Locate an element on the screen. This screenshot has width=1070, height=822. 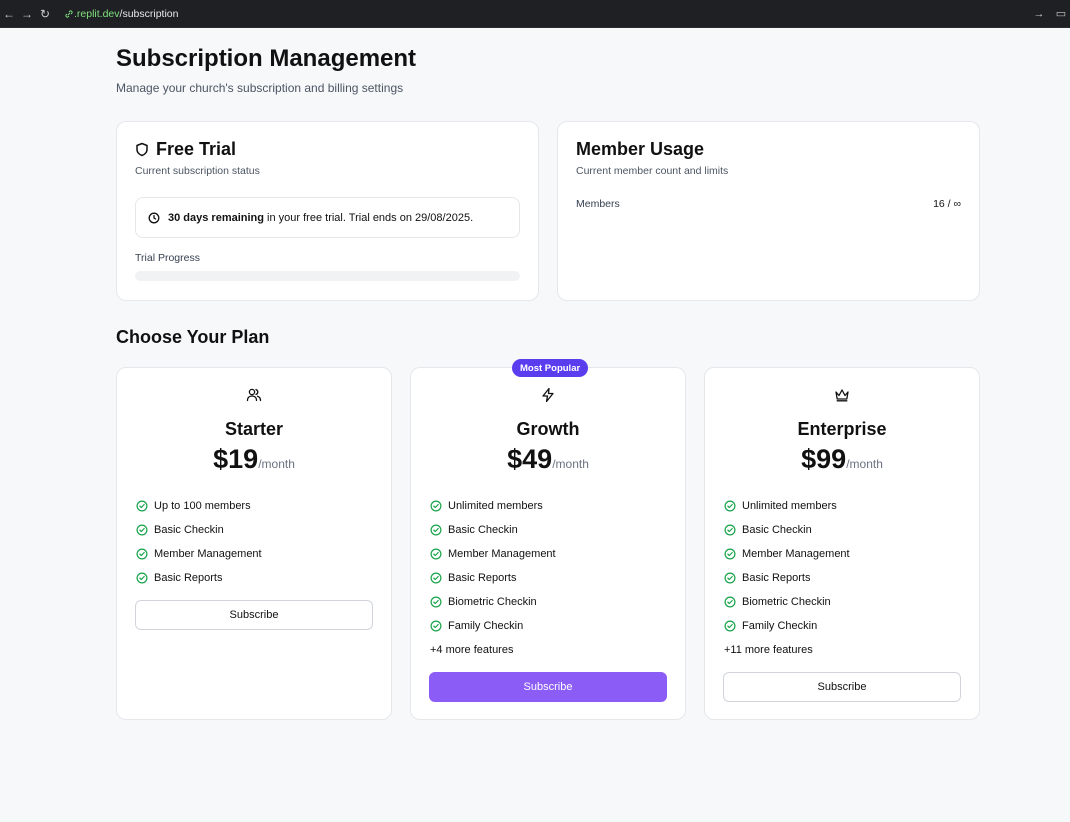
trial-days-remaining: 30 days remaining is located at coordinates (216, 217).